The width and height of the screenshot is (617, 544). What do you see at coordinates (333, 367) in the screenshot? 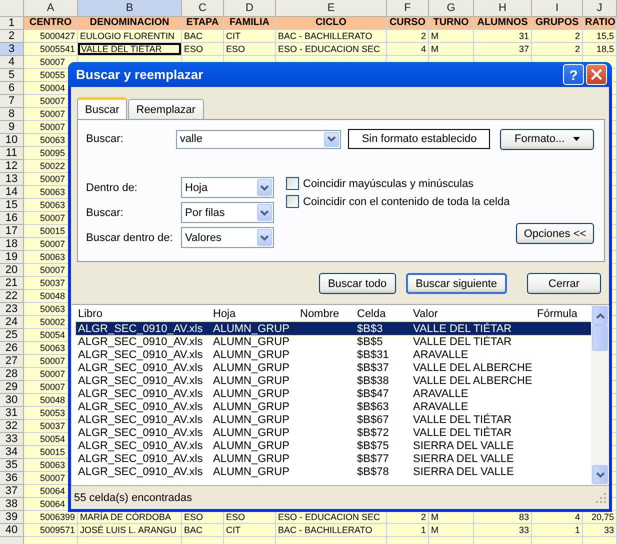
I see `result-row: ALGR_SEC_0910_AV.xls ALUMN_GRUP $B$37 VALLE DEL ALBERCHE` at bounding box center [333, 367].